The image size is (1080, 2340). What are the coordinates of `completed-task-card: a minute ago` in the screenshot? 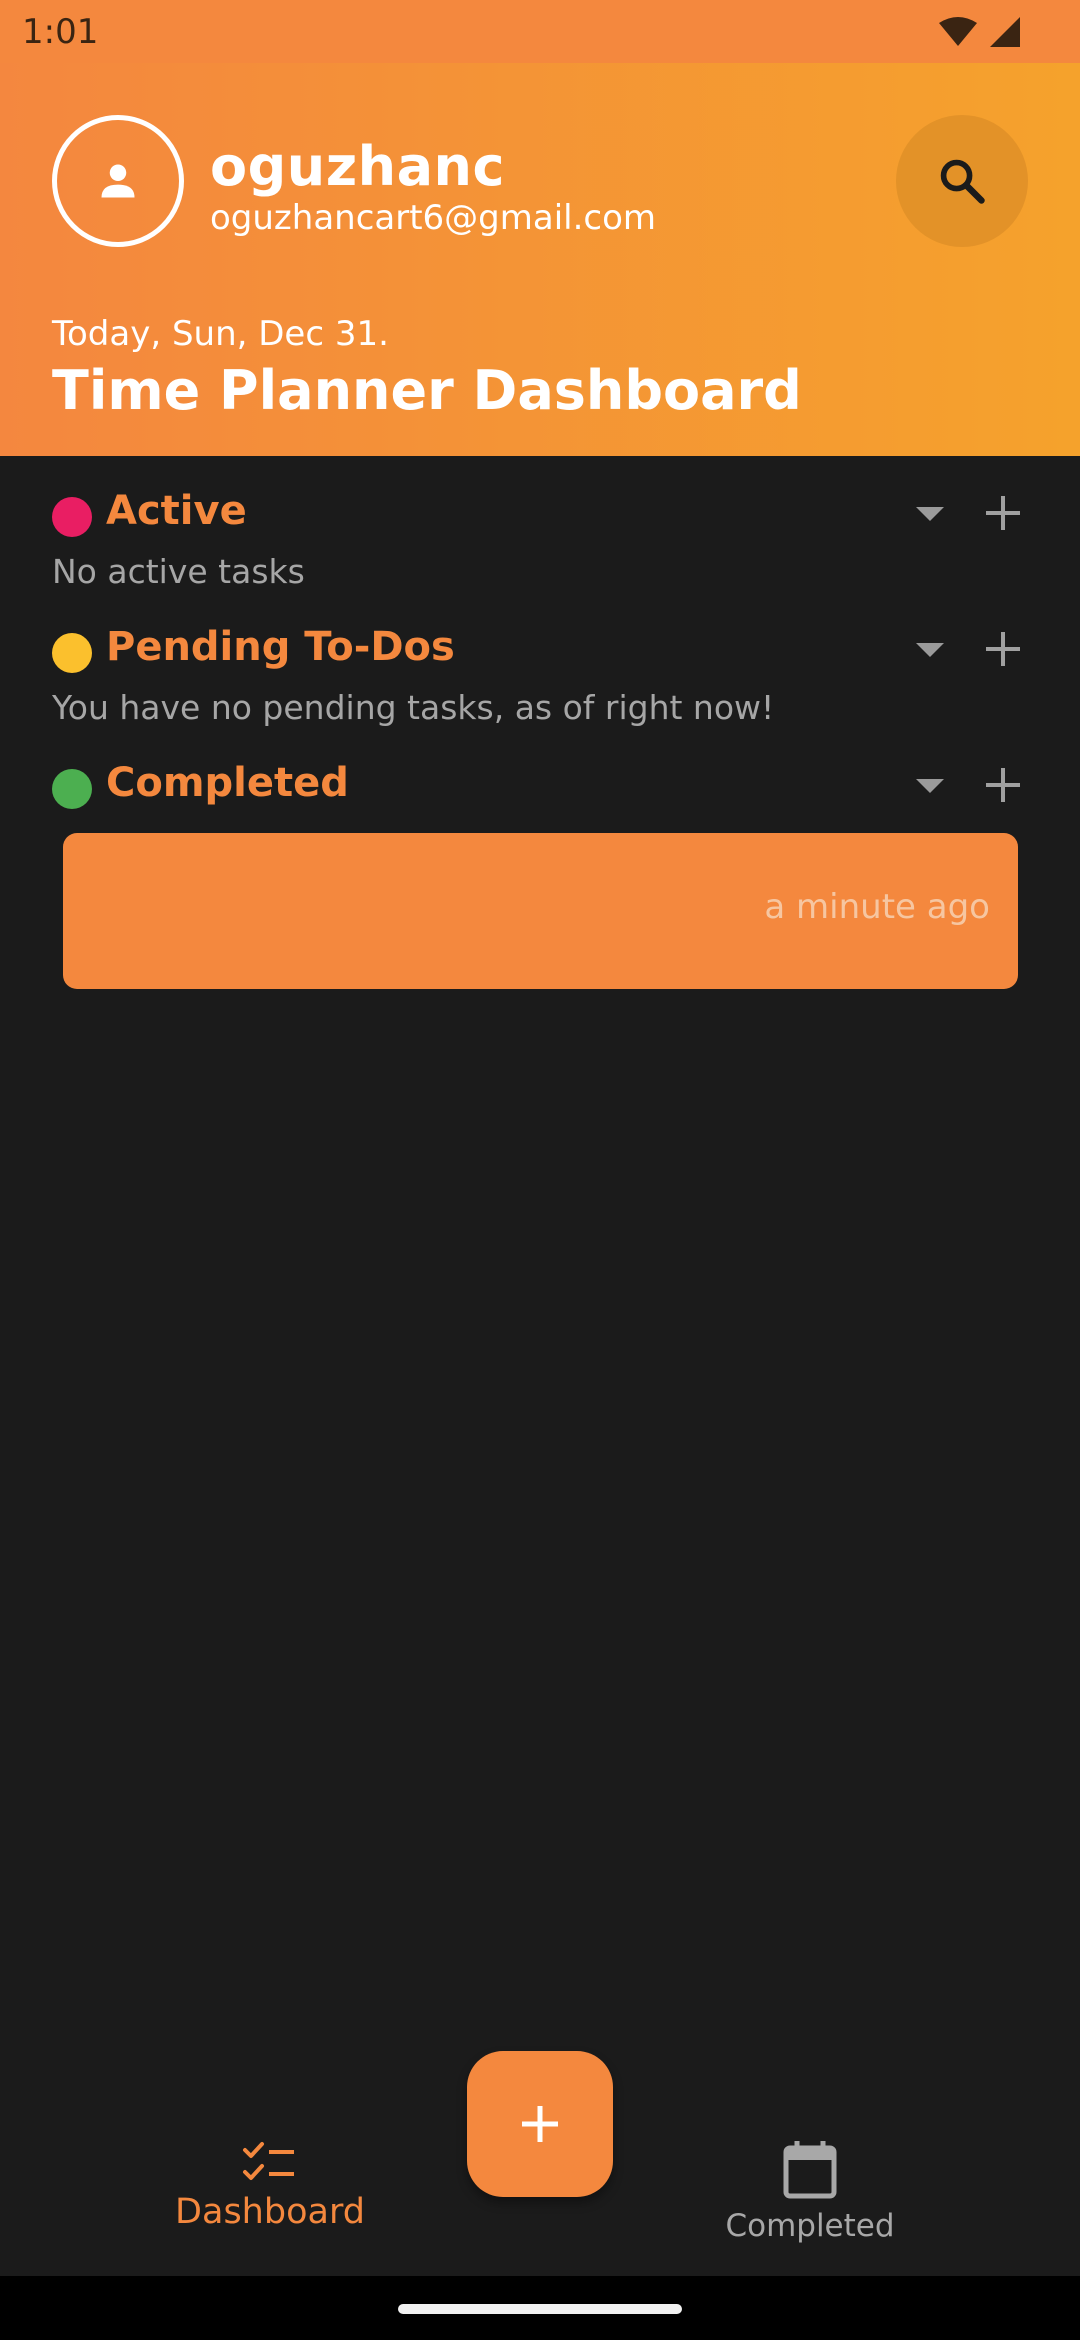 It's located at (540, 911).